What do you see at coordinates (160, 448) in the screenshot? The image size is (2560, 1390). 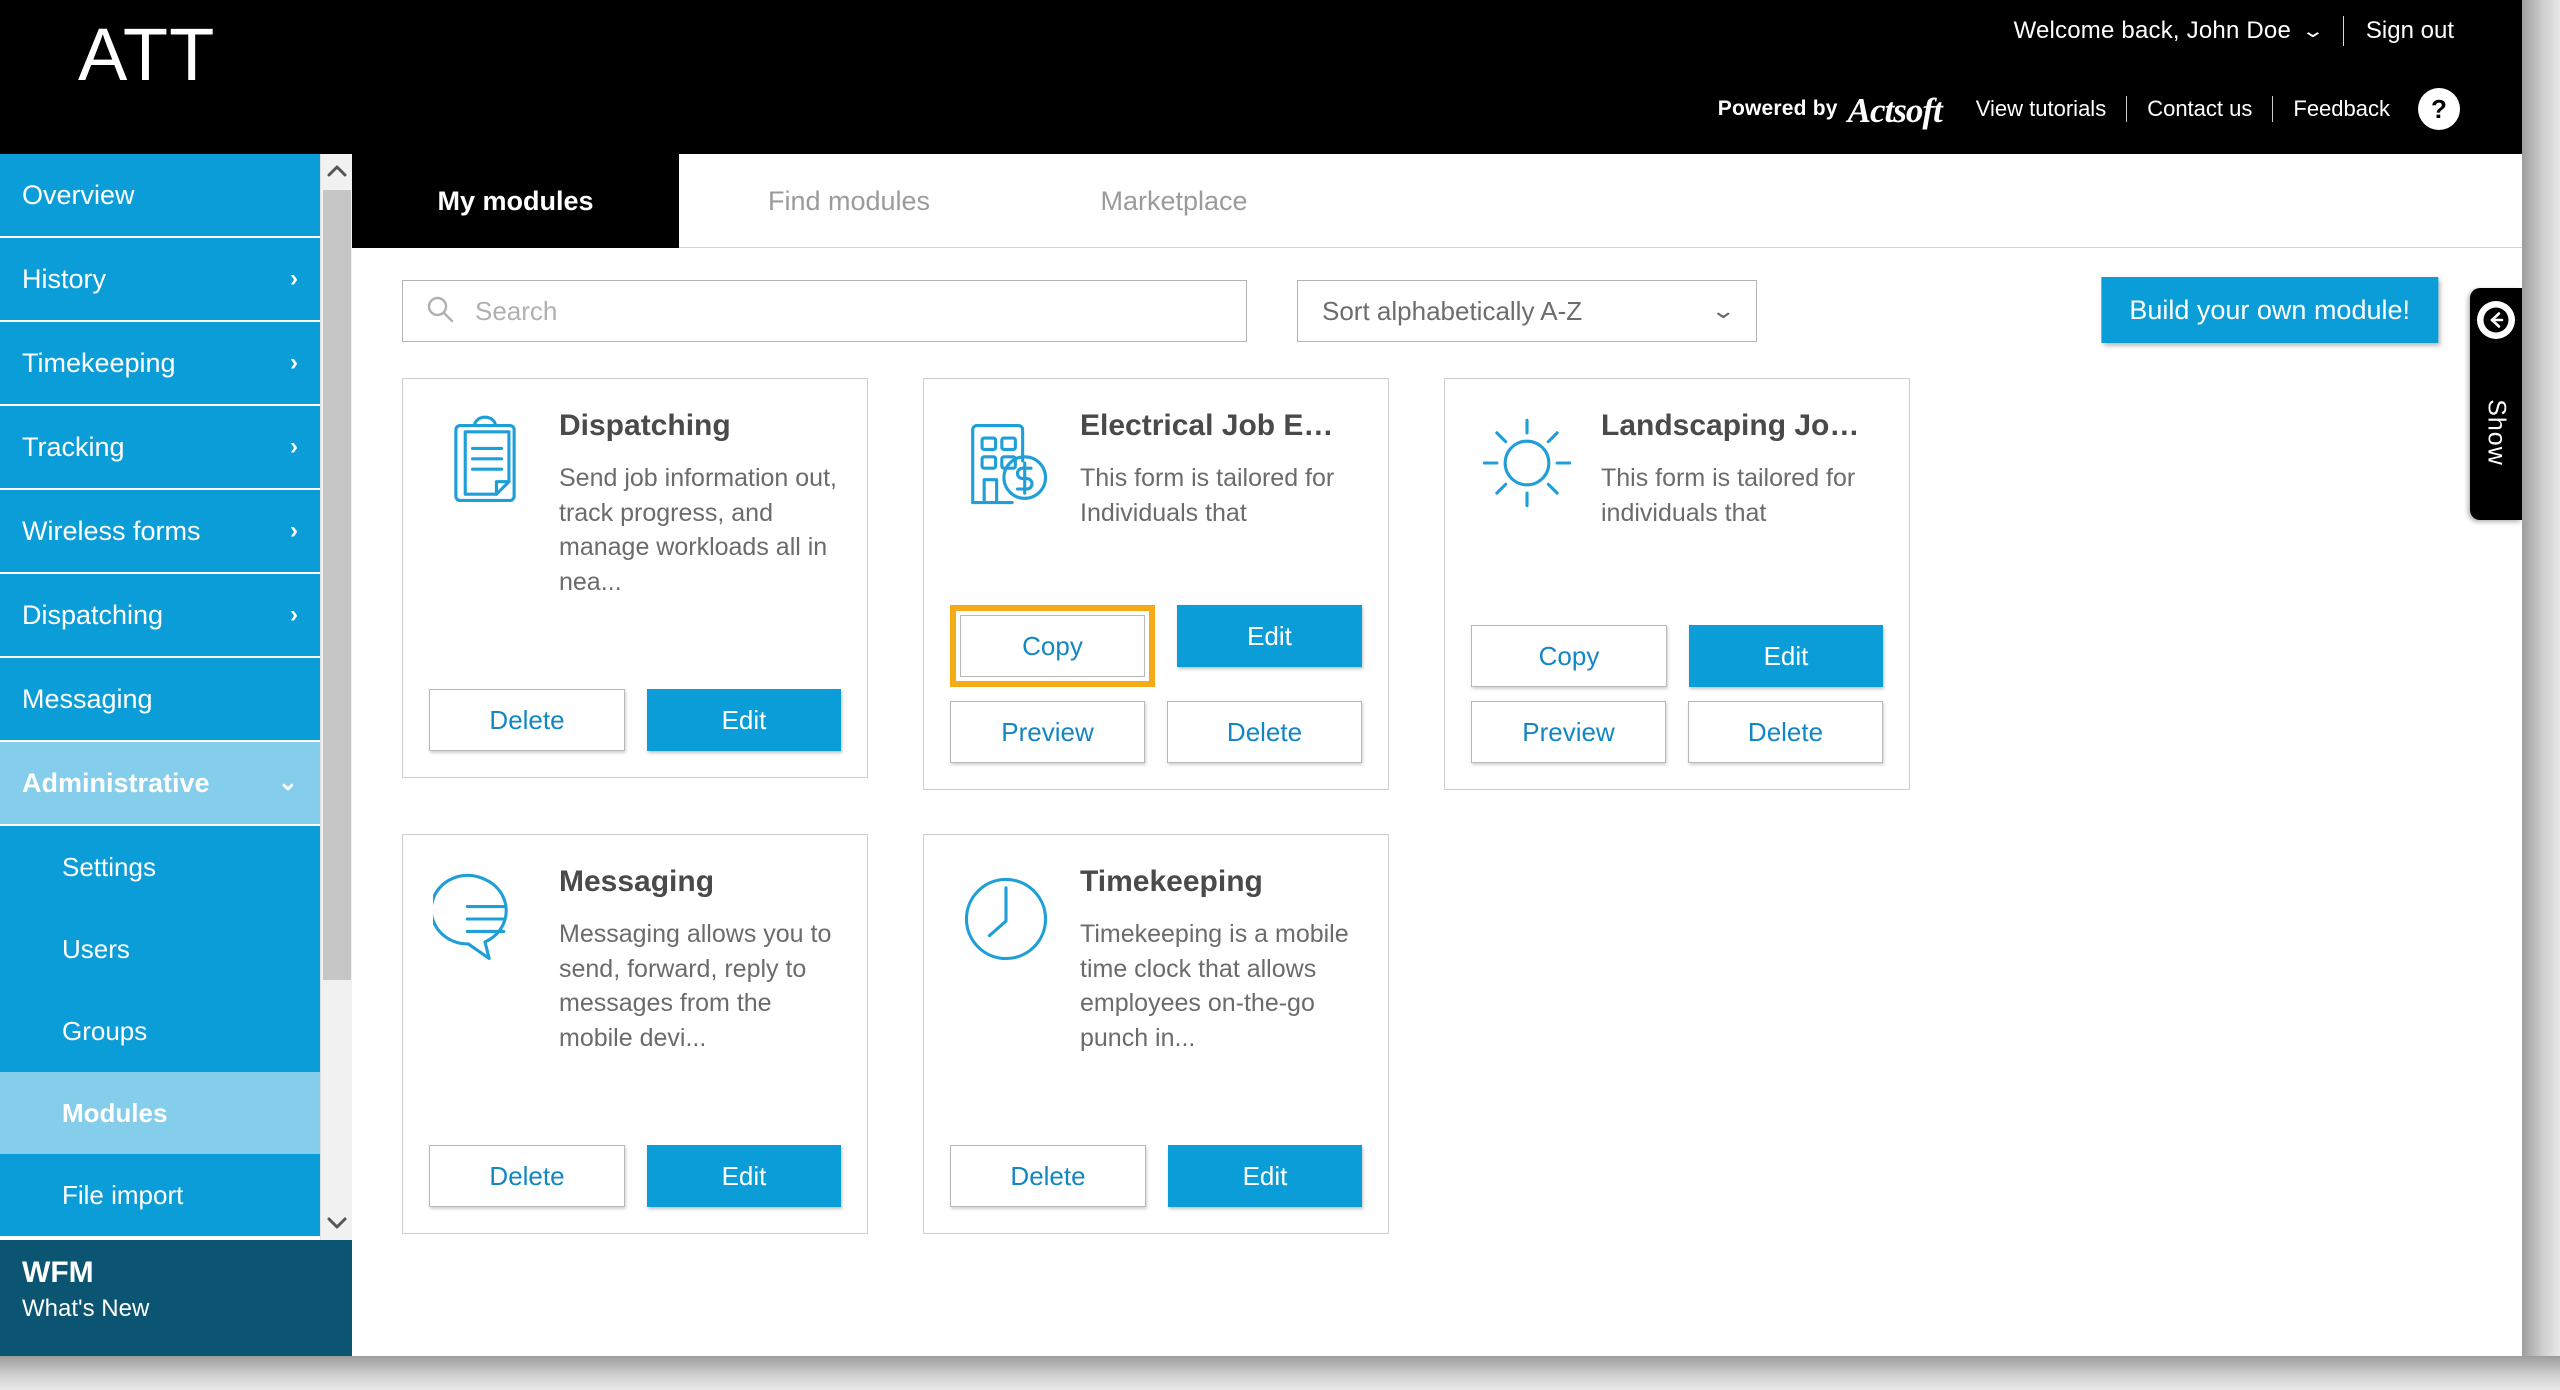 I see `sidebar-item-tracking: Tracking ›` at bounding box center [160, 448].